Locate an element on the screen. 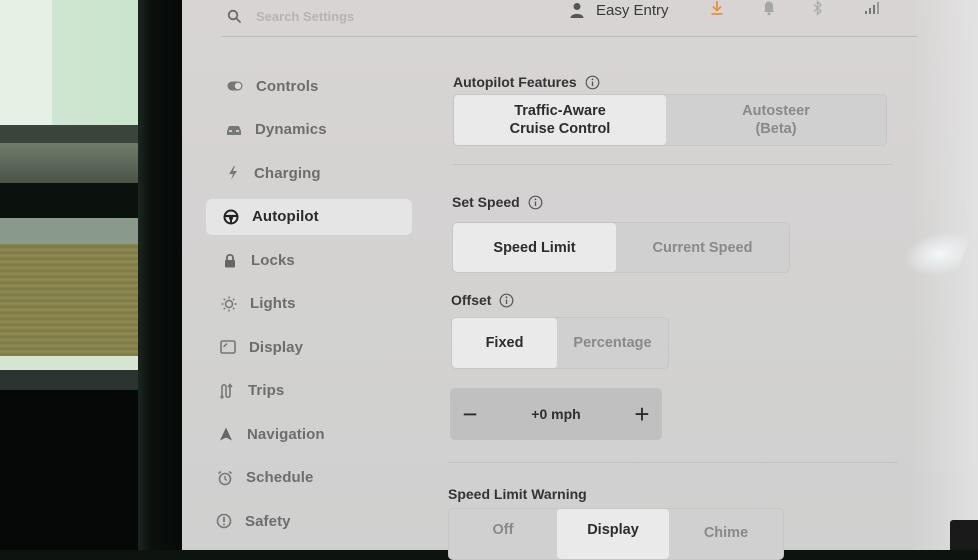 The image size is (978, 560). sidebar-item-navigation: Navigation is located at coordinates (309, 434).